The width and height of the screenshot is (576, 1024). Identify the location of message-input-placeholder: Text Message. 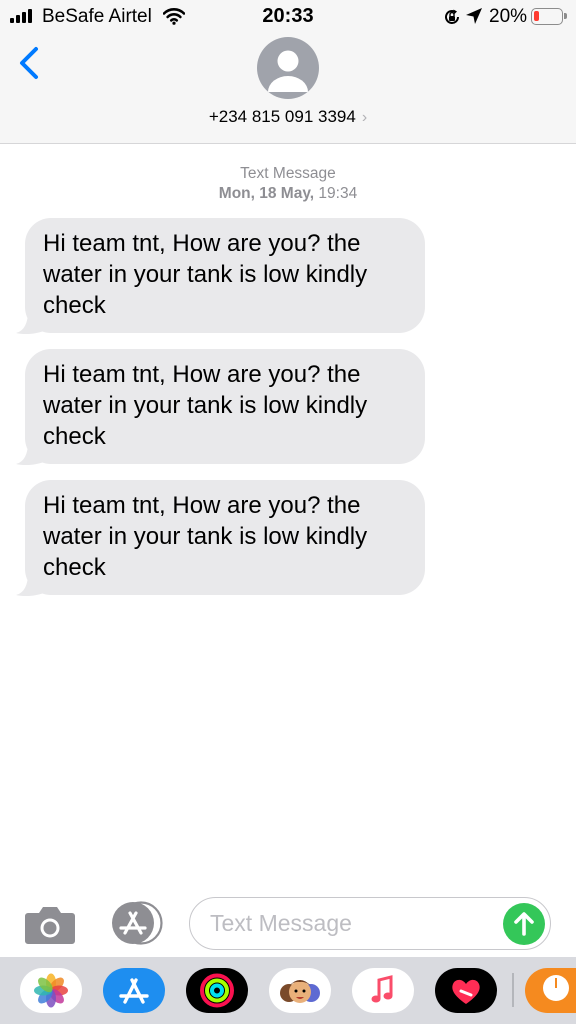
(281, 923).